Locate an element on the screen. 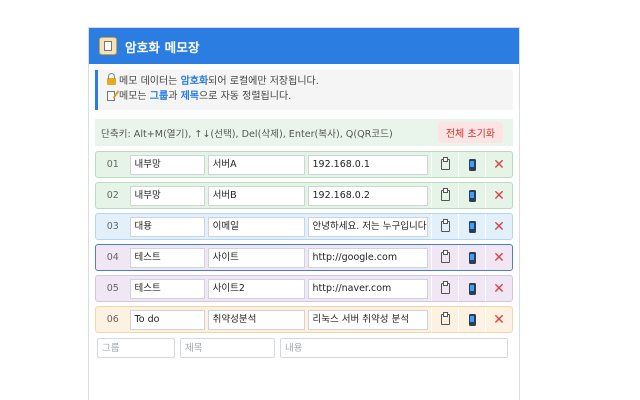 Image resolution: width=640 pixels, height=400 pixels. memo-number: 05 is located at coordinates (112, 288).